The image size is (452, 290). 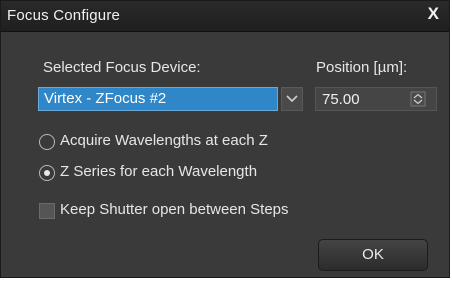 I want to click on chevron-down-icon, so click(x=292, y=99).